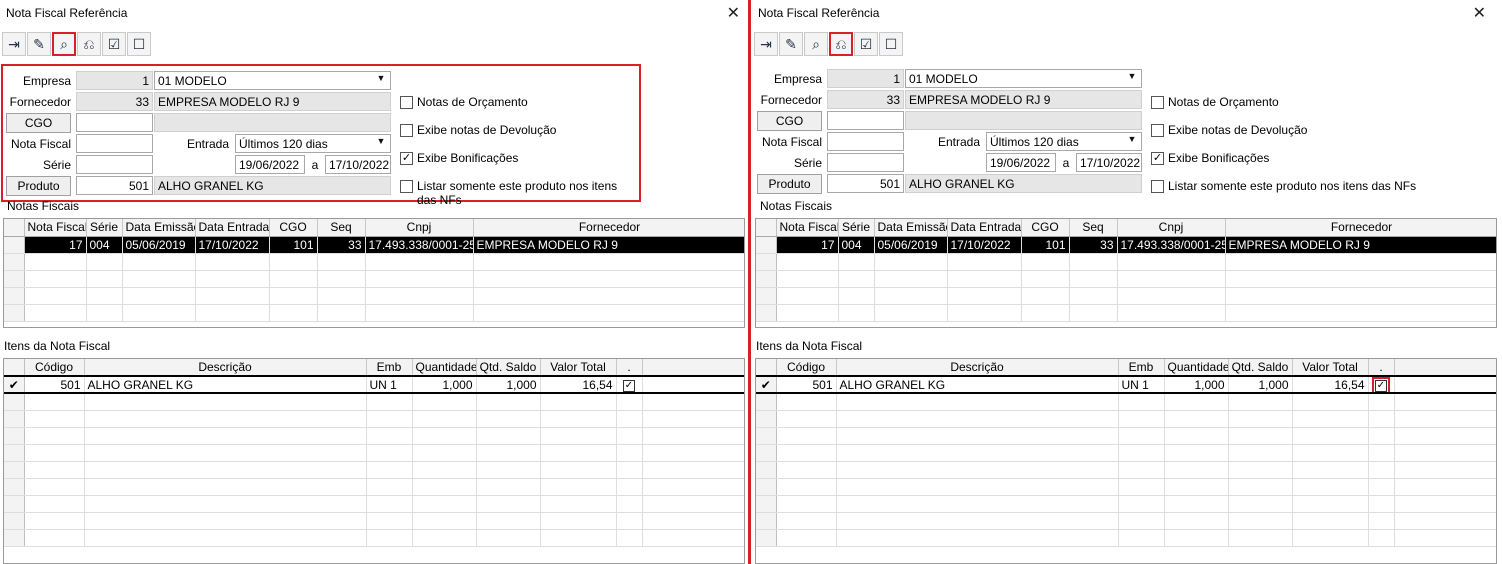  What do you see at coordinates (508, 384) in the screenshot?
I see `cell-saldo: 1,000` at bounding box center [508, 384].